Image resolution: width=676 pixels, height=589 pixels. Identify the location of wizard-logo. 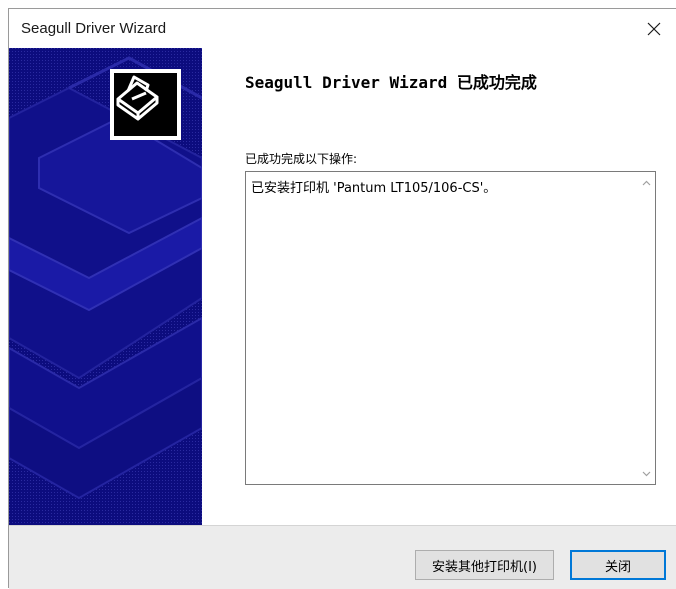
(145, 104).